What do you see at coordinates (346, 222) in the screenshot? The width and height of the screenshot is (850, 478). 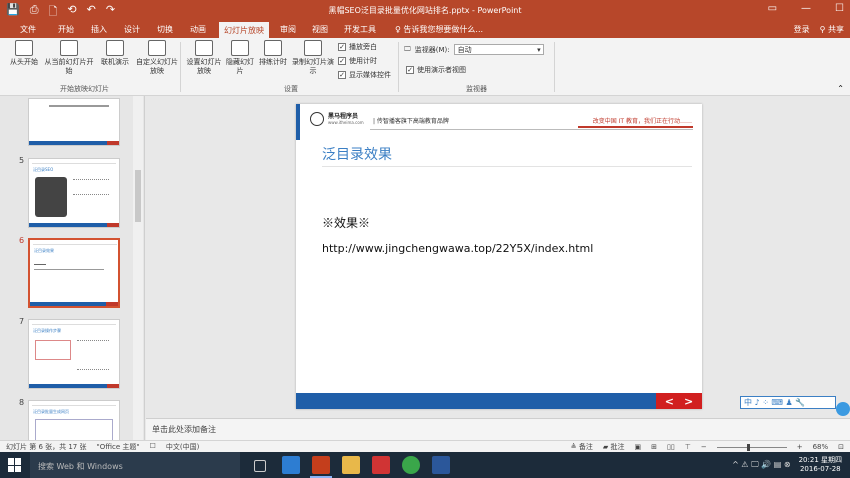 I see `effect-heading: ※效果※` at bounding box center [346, 222].